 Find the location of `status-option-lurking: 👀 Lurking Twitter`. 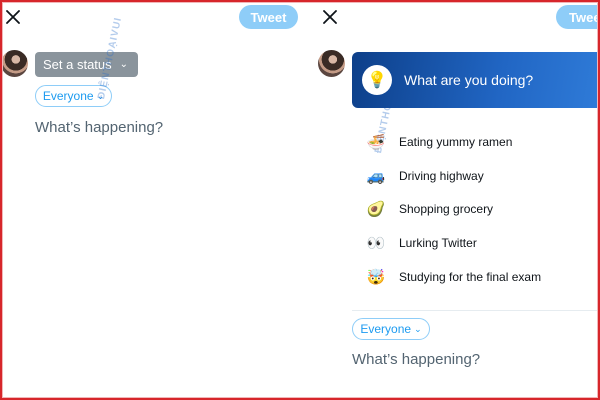

status-option-lurking: 👀 Lurking Twitter is located at coordinates (476, 243).